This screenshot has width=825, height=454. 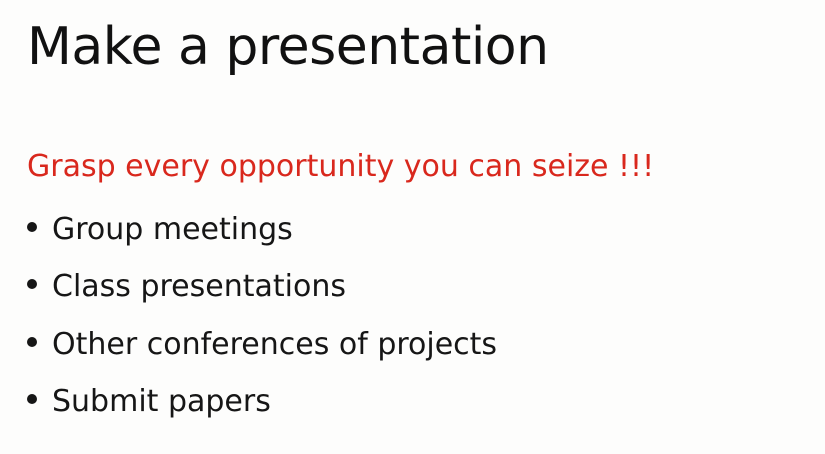 I want to click on list-item: Submit papers, so click(x=262, y=403).